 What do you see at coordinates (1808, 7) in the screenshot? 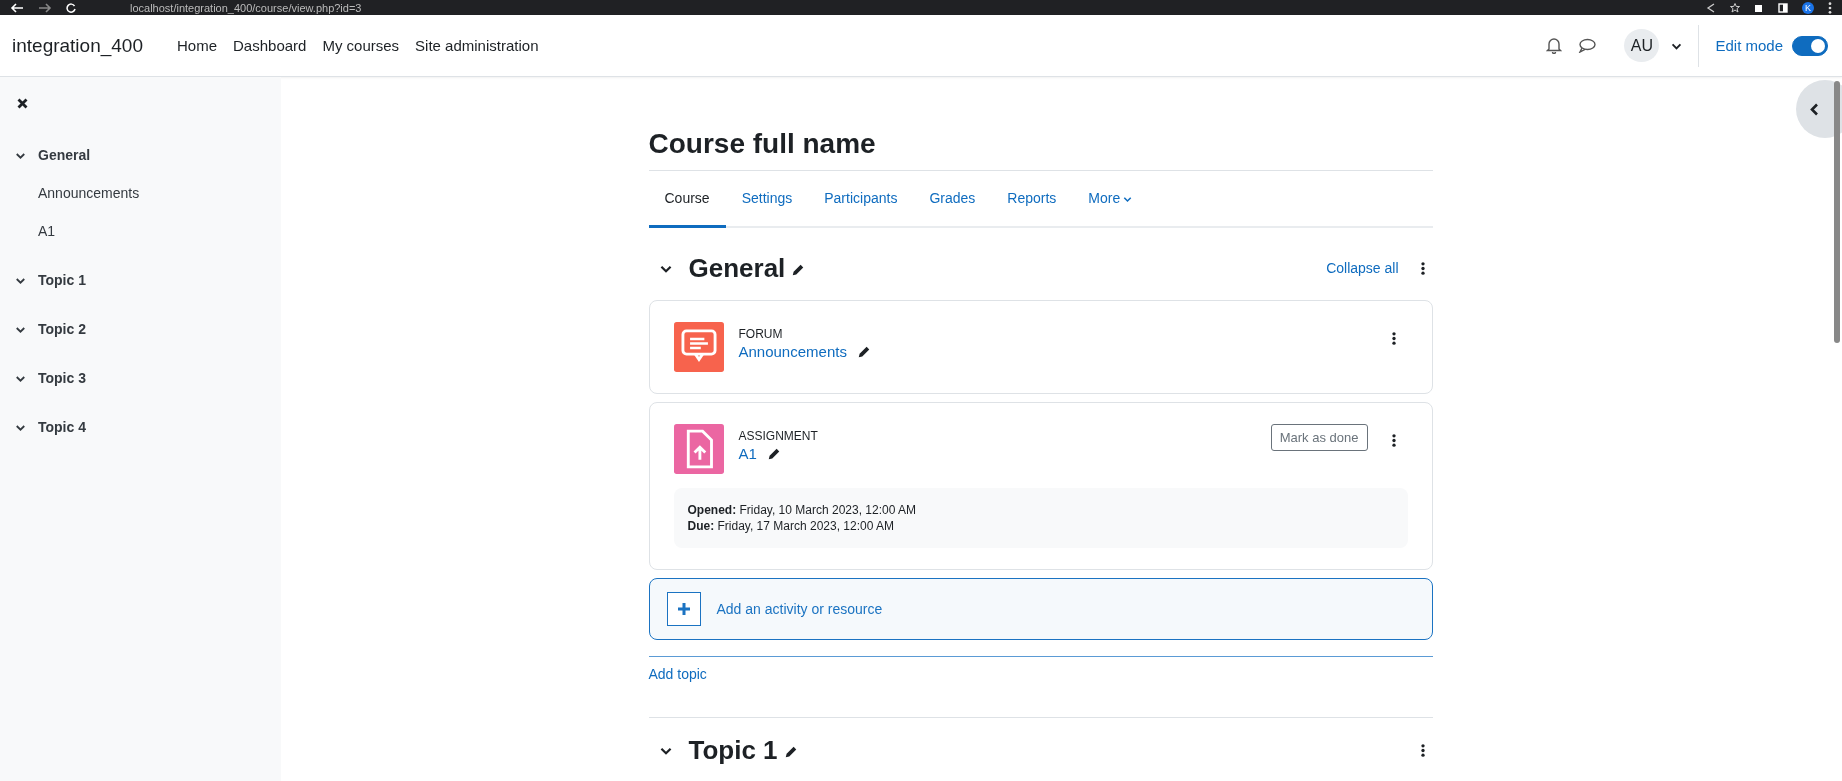
I see `profile-avatar: K` at bounding box center [1808, 7].